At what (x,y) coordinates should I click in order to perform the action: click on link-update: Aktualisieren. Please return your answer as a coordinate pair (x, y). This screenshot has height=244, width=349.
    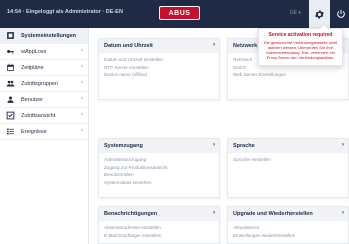
    Looking at the image, I should click on (288, 228).